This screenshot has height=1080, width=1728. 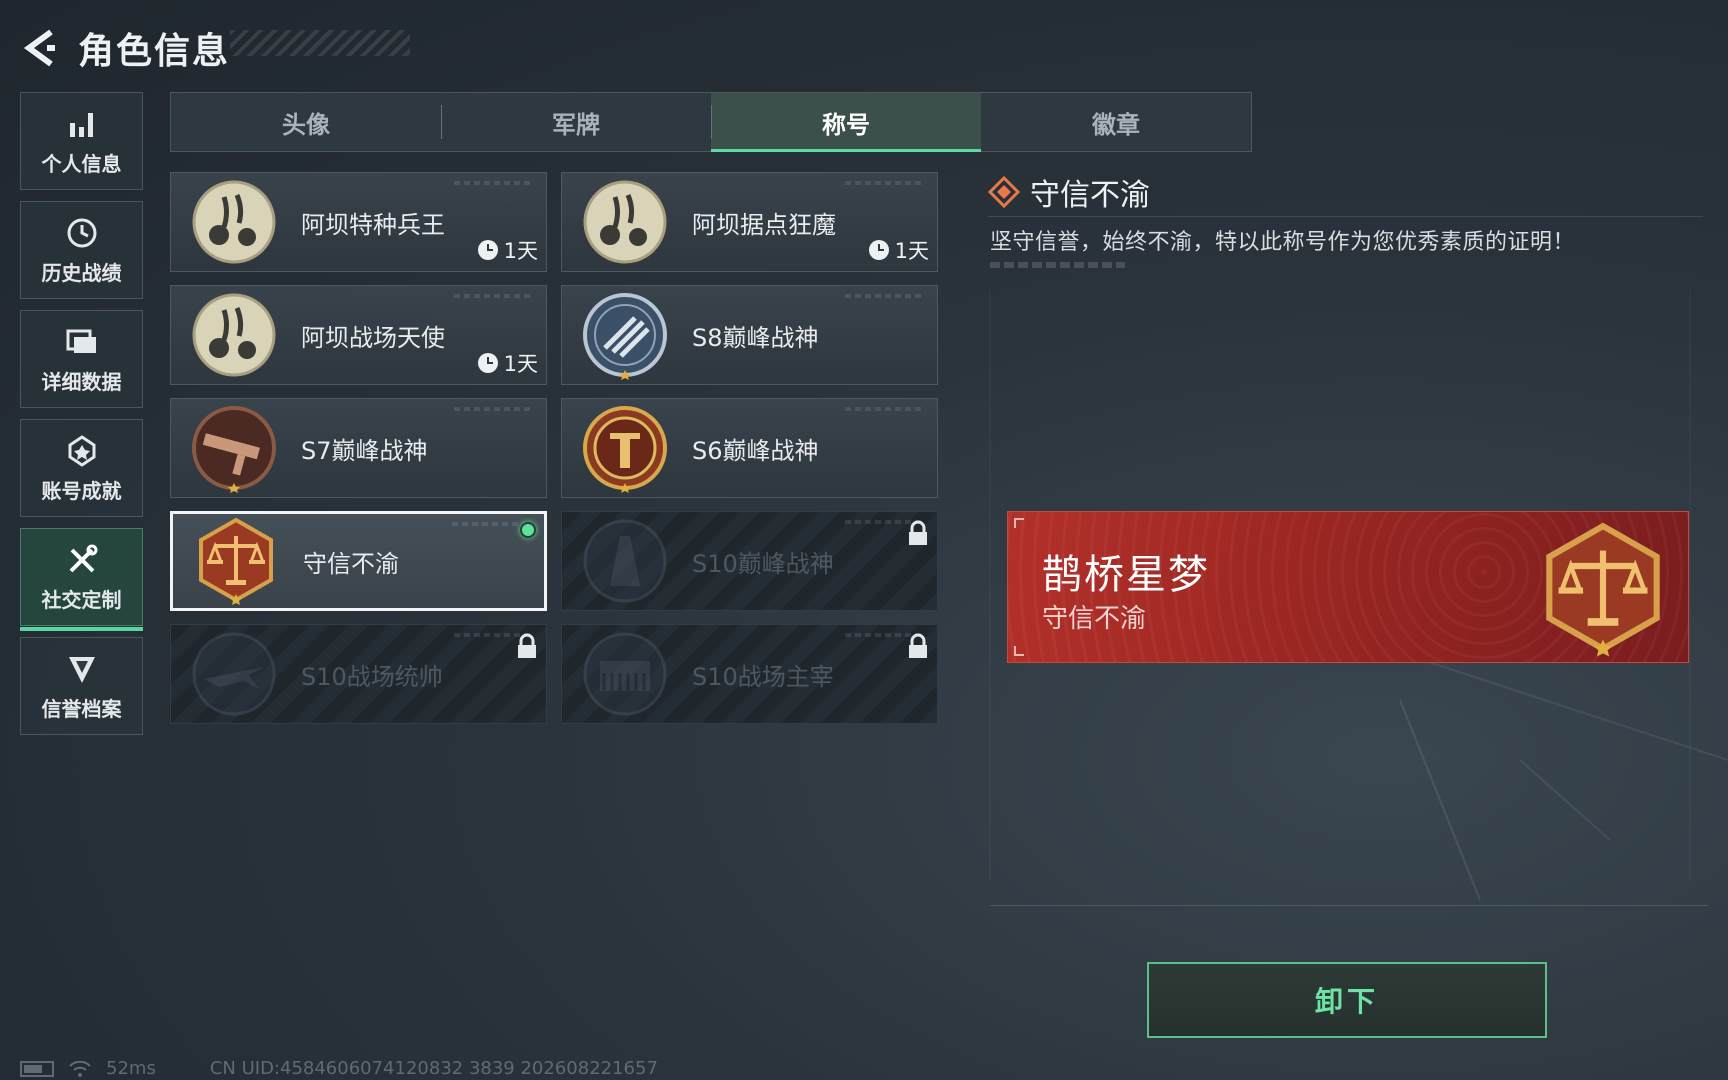 I want to click on detail-header: 守信不渝, so click(x=1069, y=192).